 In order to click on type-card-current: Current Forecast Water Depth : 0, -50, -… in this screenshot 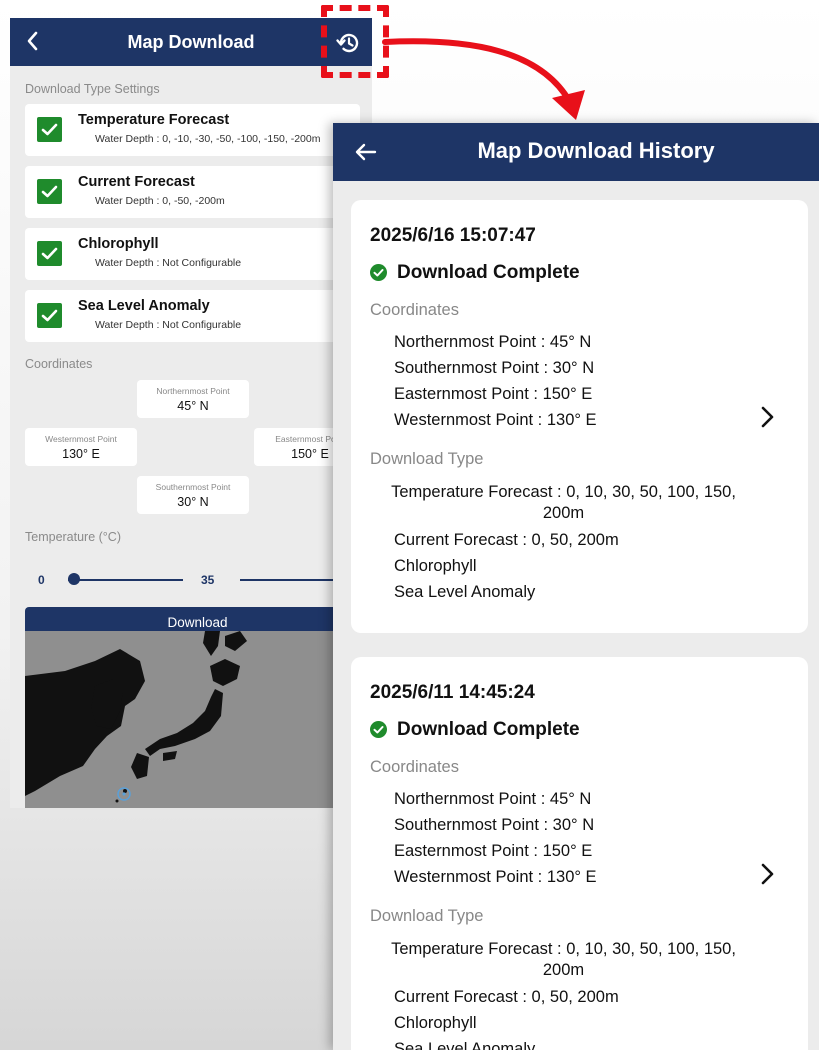, I will do `click(192, 192)`.